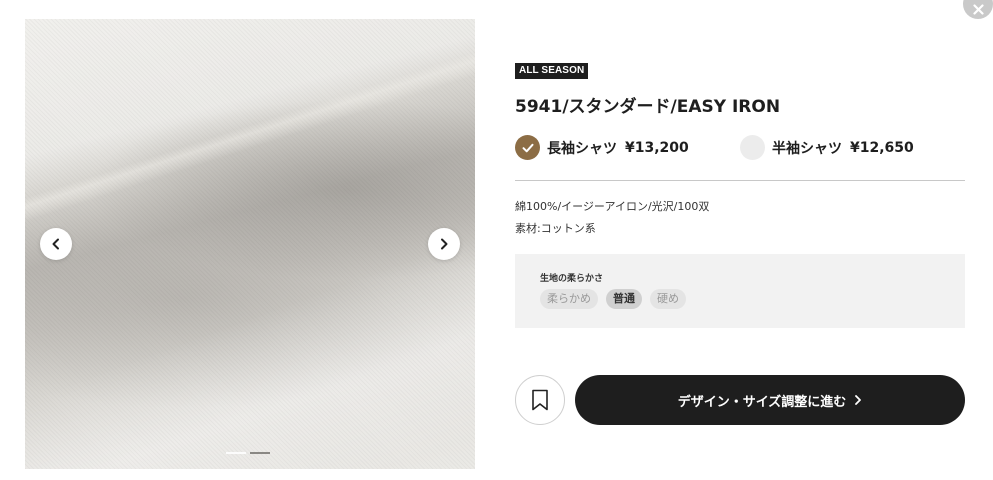  Describe the element at coordinates (582, 148) in the screenshot. I see `option-label: 長袖シャツ` at that location.